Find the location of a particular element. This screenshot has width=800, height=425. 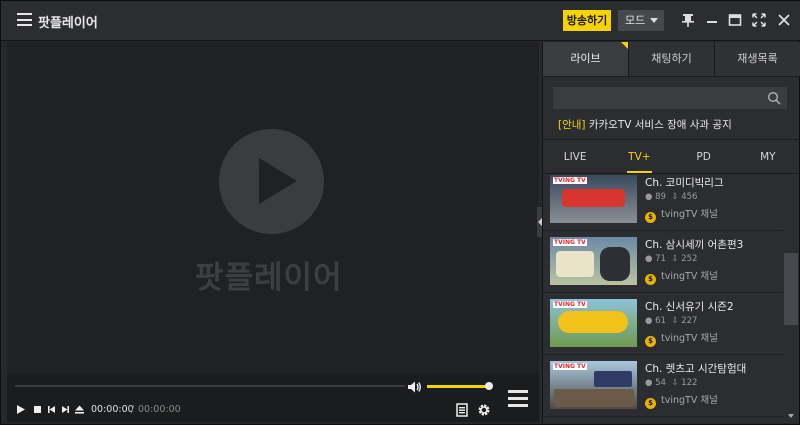

thumbnail-figure is located at coordinates (615, 264).